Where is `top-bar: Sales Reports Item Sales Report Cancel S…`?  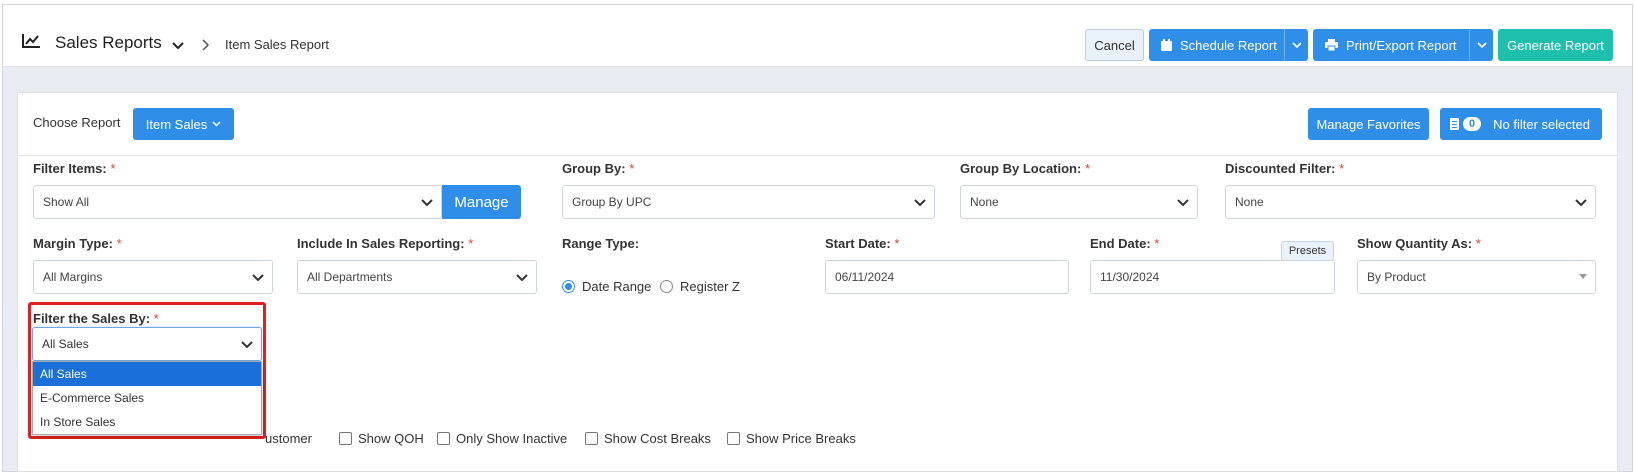
top-bar: Sales Reports Item Sales Report Cancel S… is located at coordinates (817, 36).